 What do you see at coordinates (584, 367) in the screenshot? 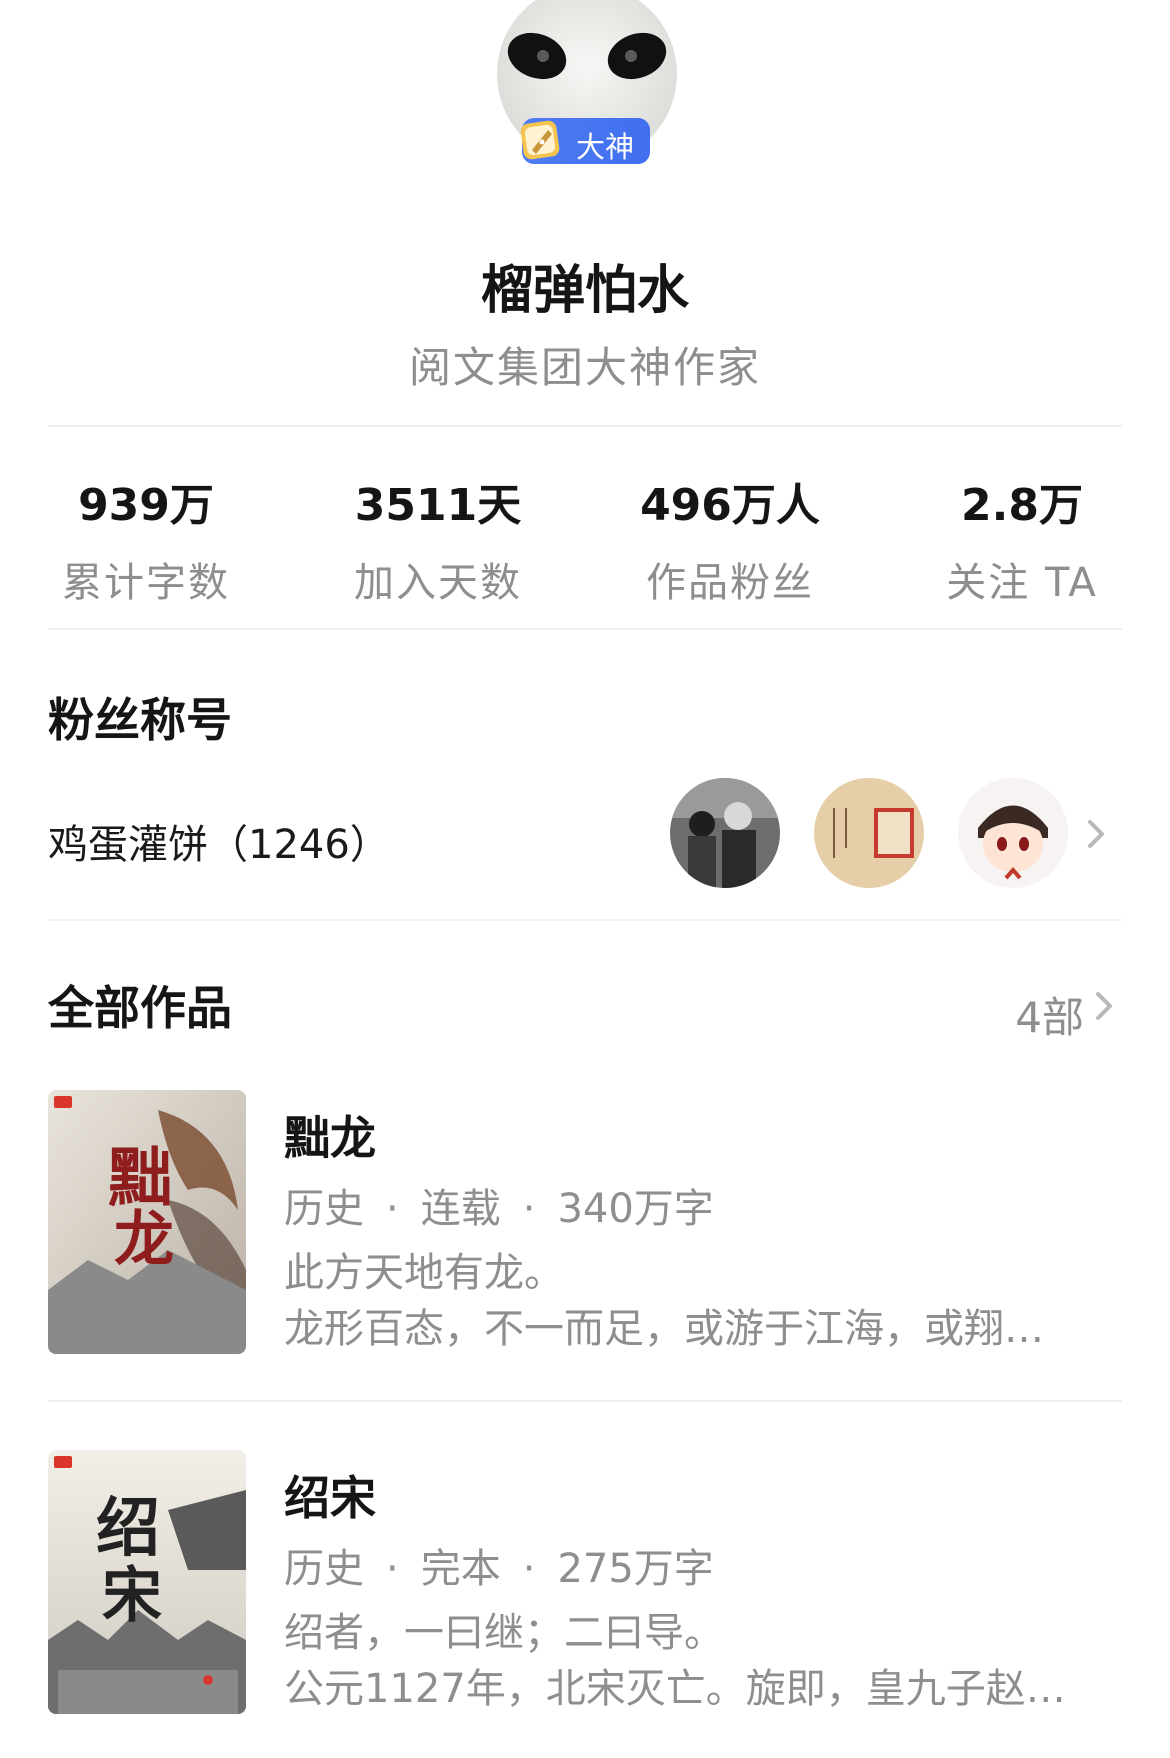
I see `author-title: 阅文集团大神作家` at bounding box center [584, 367].